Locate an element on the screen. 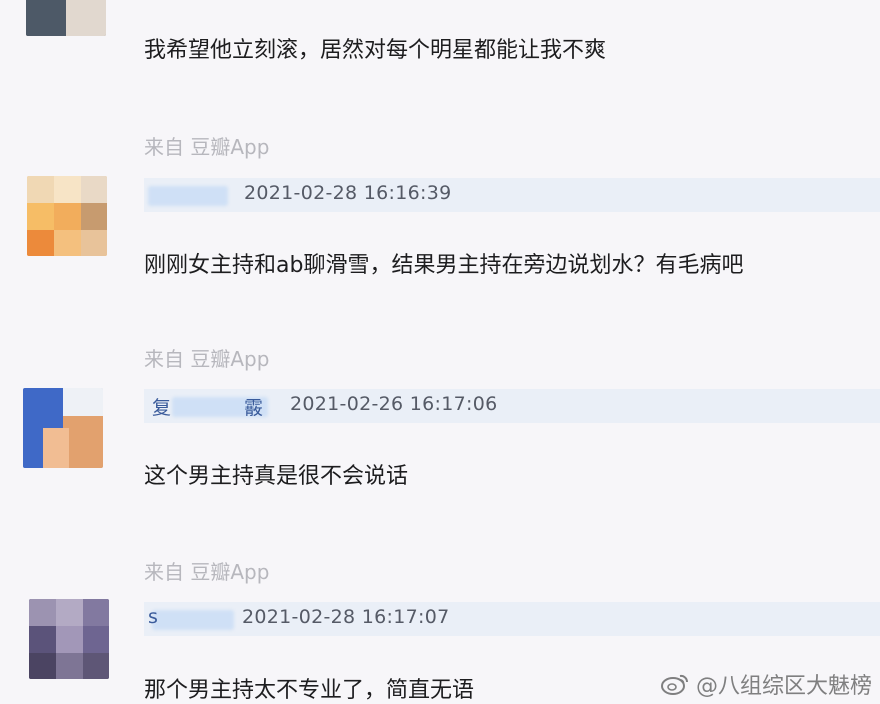  username-tail: 霰 is located at coordinates (253, 406).